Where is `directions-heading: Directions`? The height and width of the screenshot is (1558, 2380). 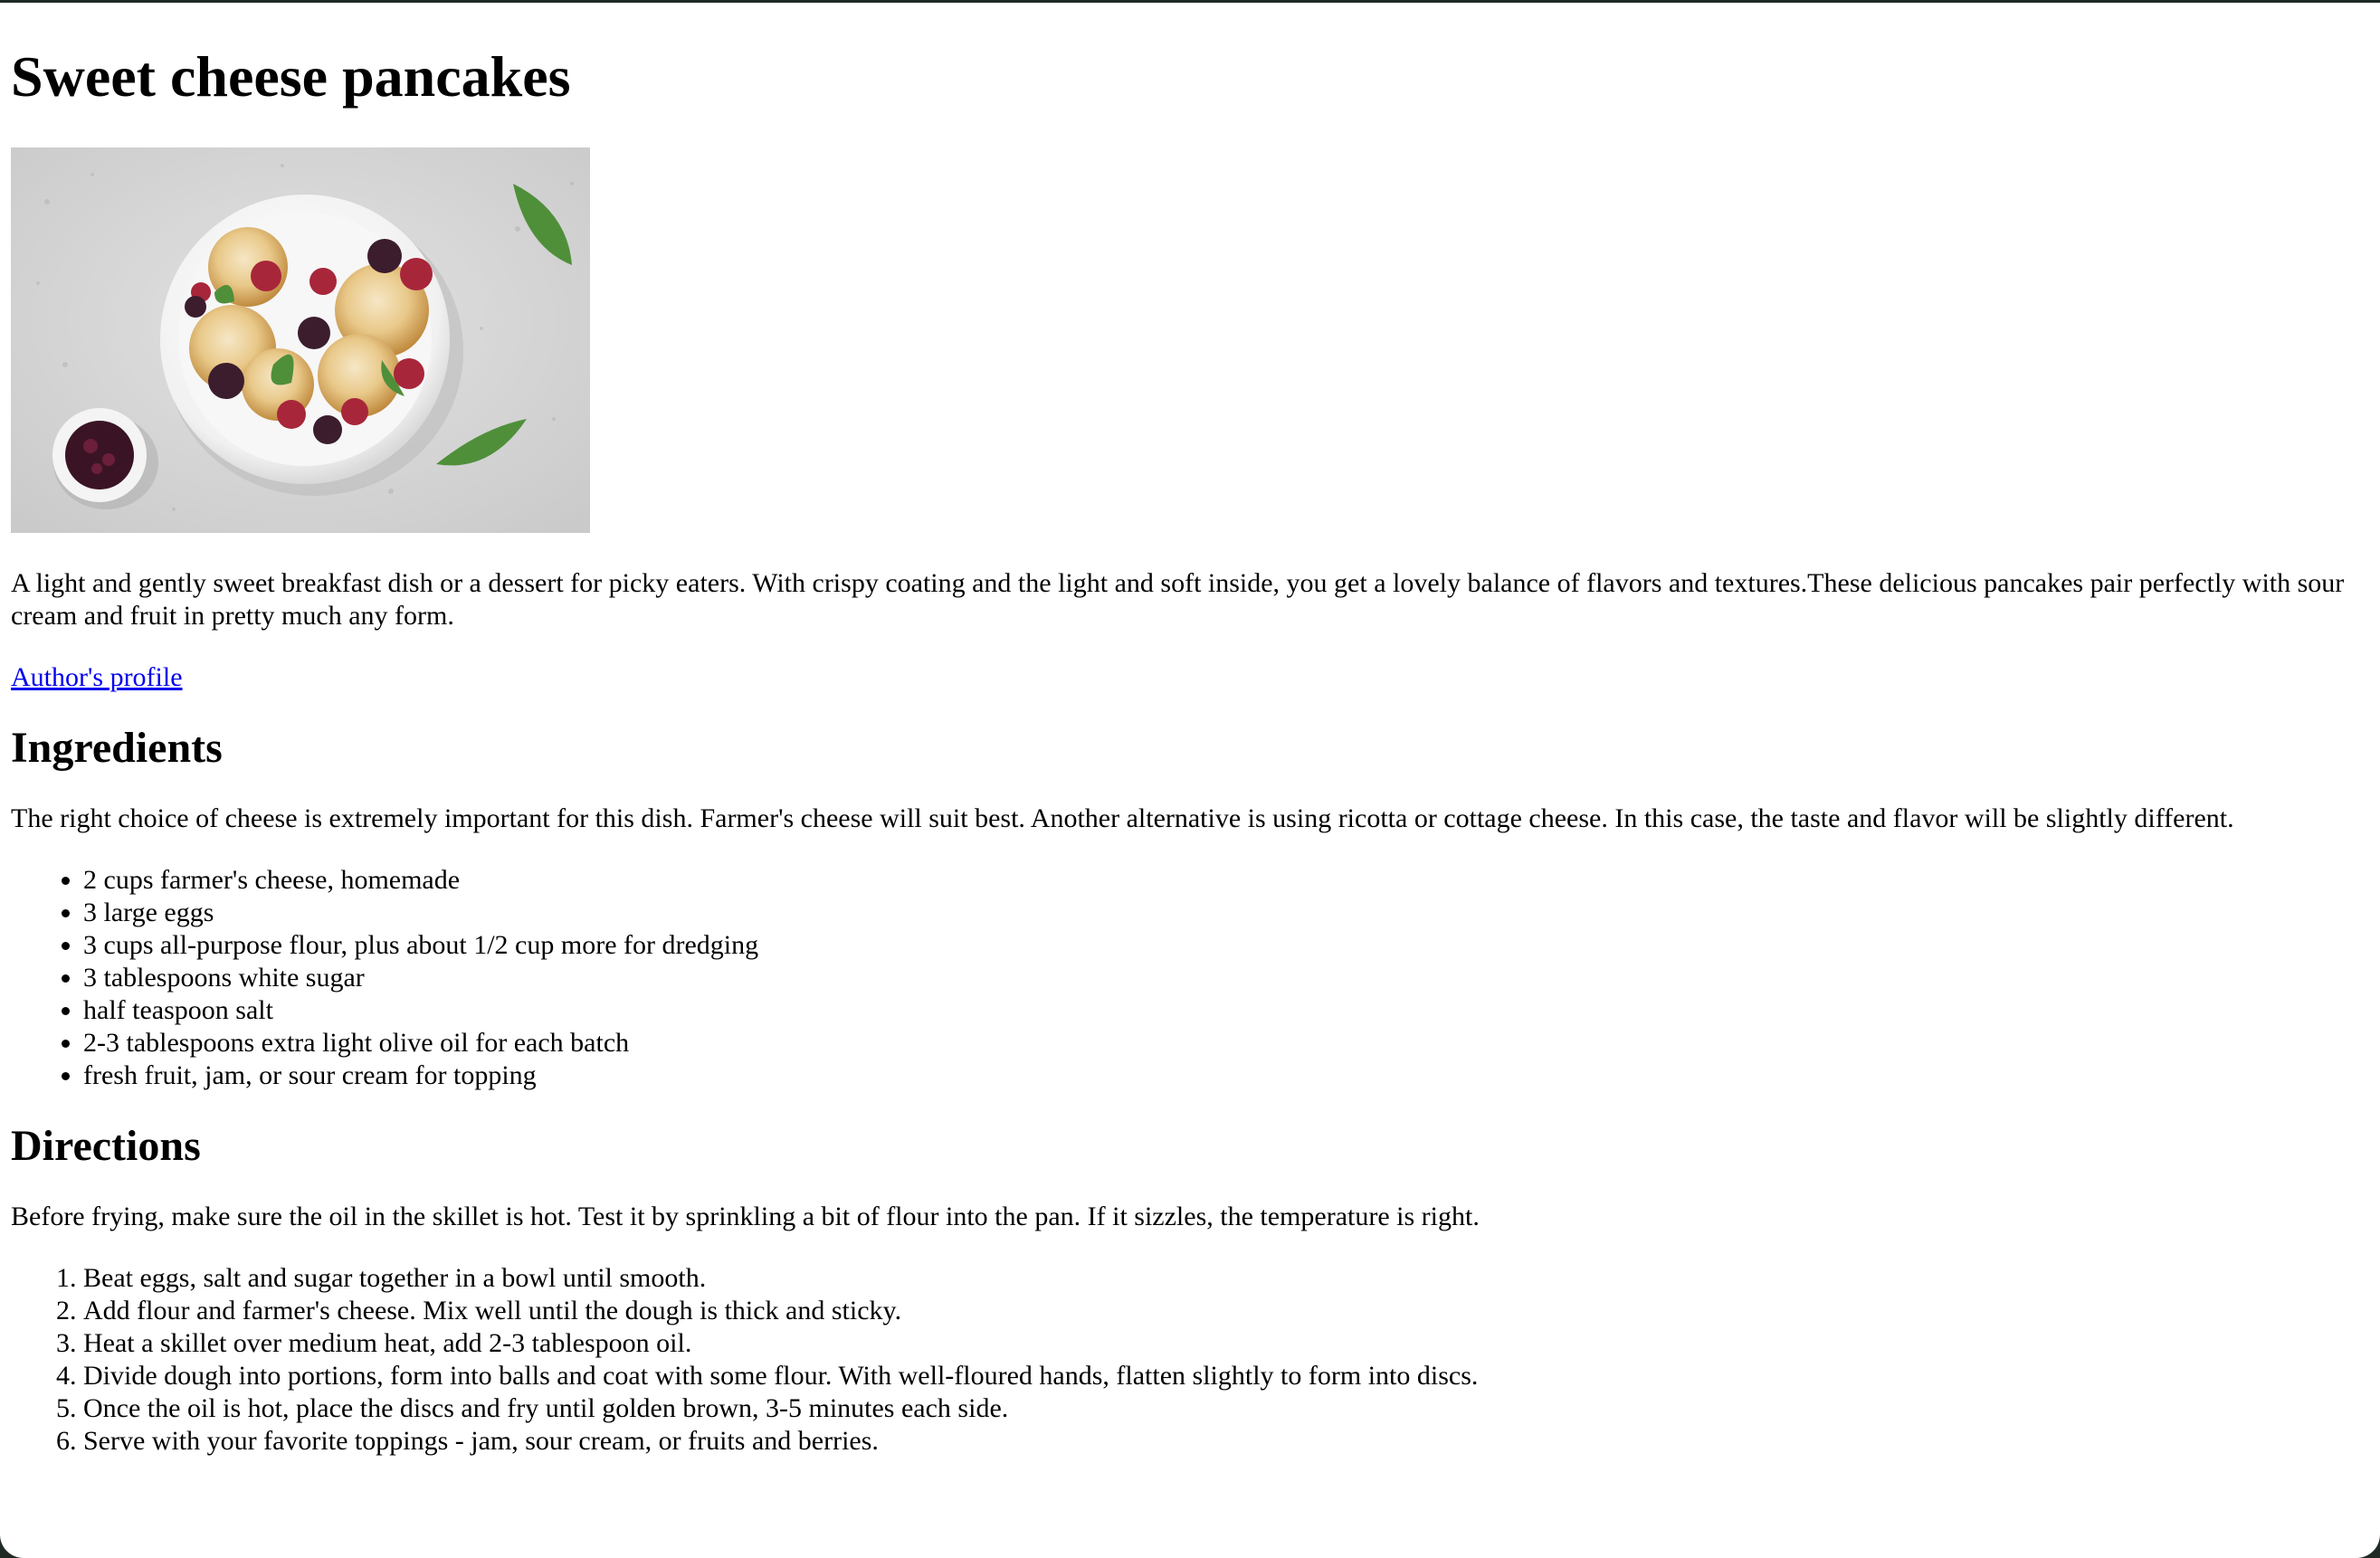
directions-heading: Directions is located at coordinates (106, 1146).